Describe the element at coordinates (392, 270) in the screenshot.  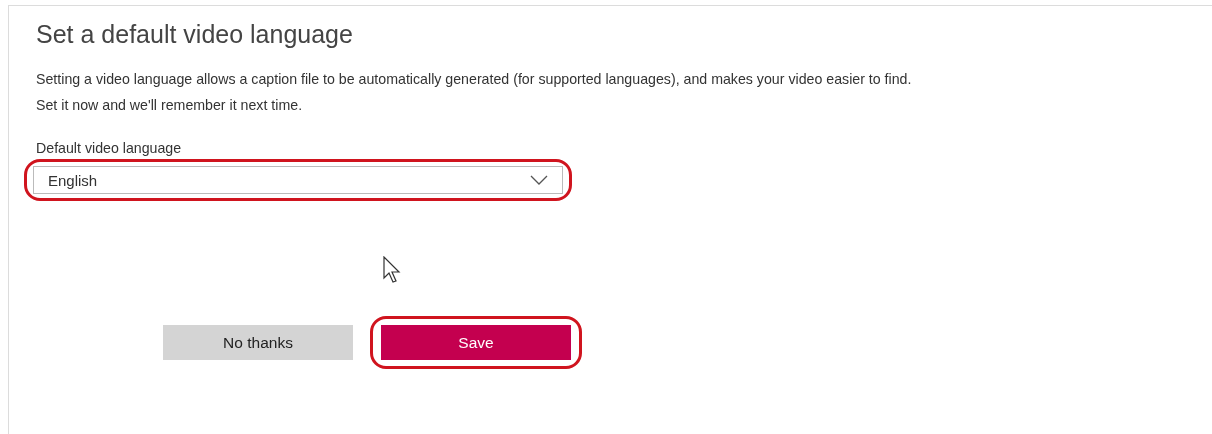
I see `mouse-cursor-icon` at that location.